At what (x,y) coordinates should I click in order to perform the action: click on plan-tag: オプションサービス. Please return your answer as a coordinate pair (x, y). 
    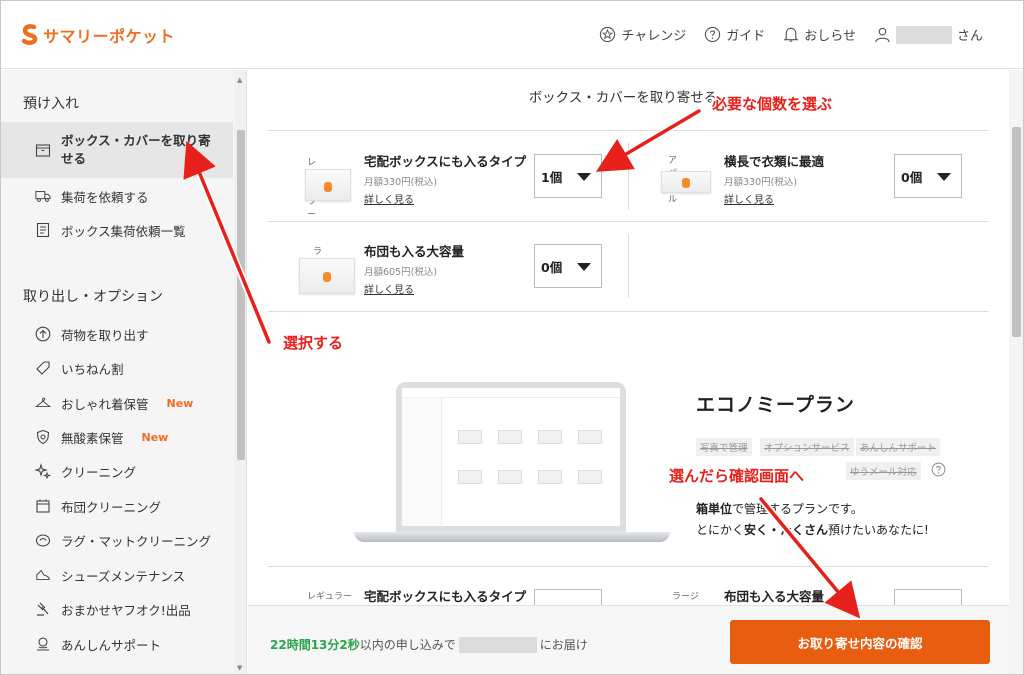
    Looking at the image, I should click on (807, 447).